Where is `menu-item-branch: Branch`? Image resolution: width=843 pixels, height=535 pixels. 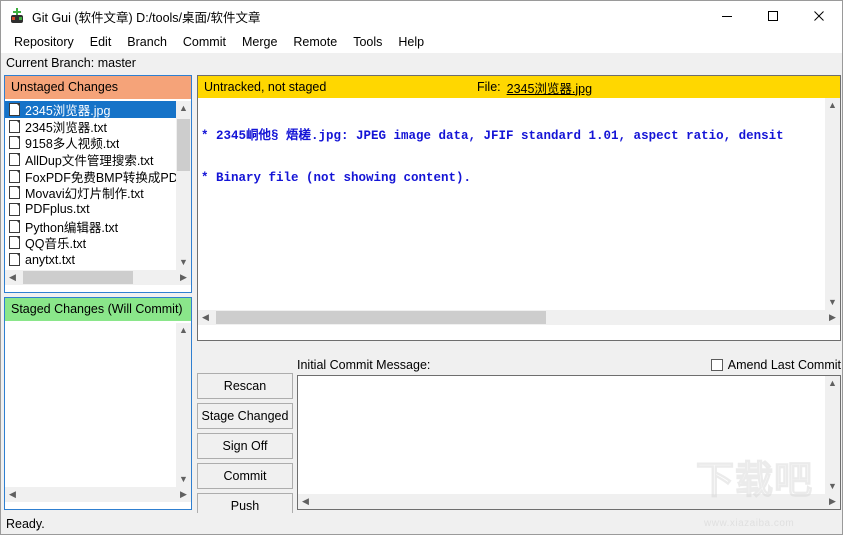 menu-item-branch: Branch is located at coordinates (147, 42).